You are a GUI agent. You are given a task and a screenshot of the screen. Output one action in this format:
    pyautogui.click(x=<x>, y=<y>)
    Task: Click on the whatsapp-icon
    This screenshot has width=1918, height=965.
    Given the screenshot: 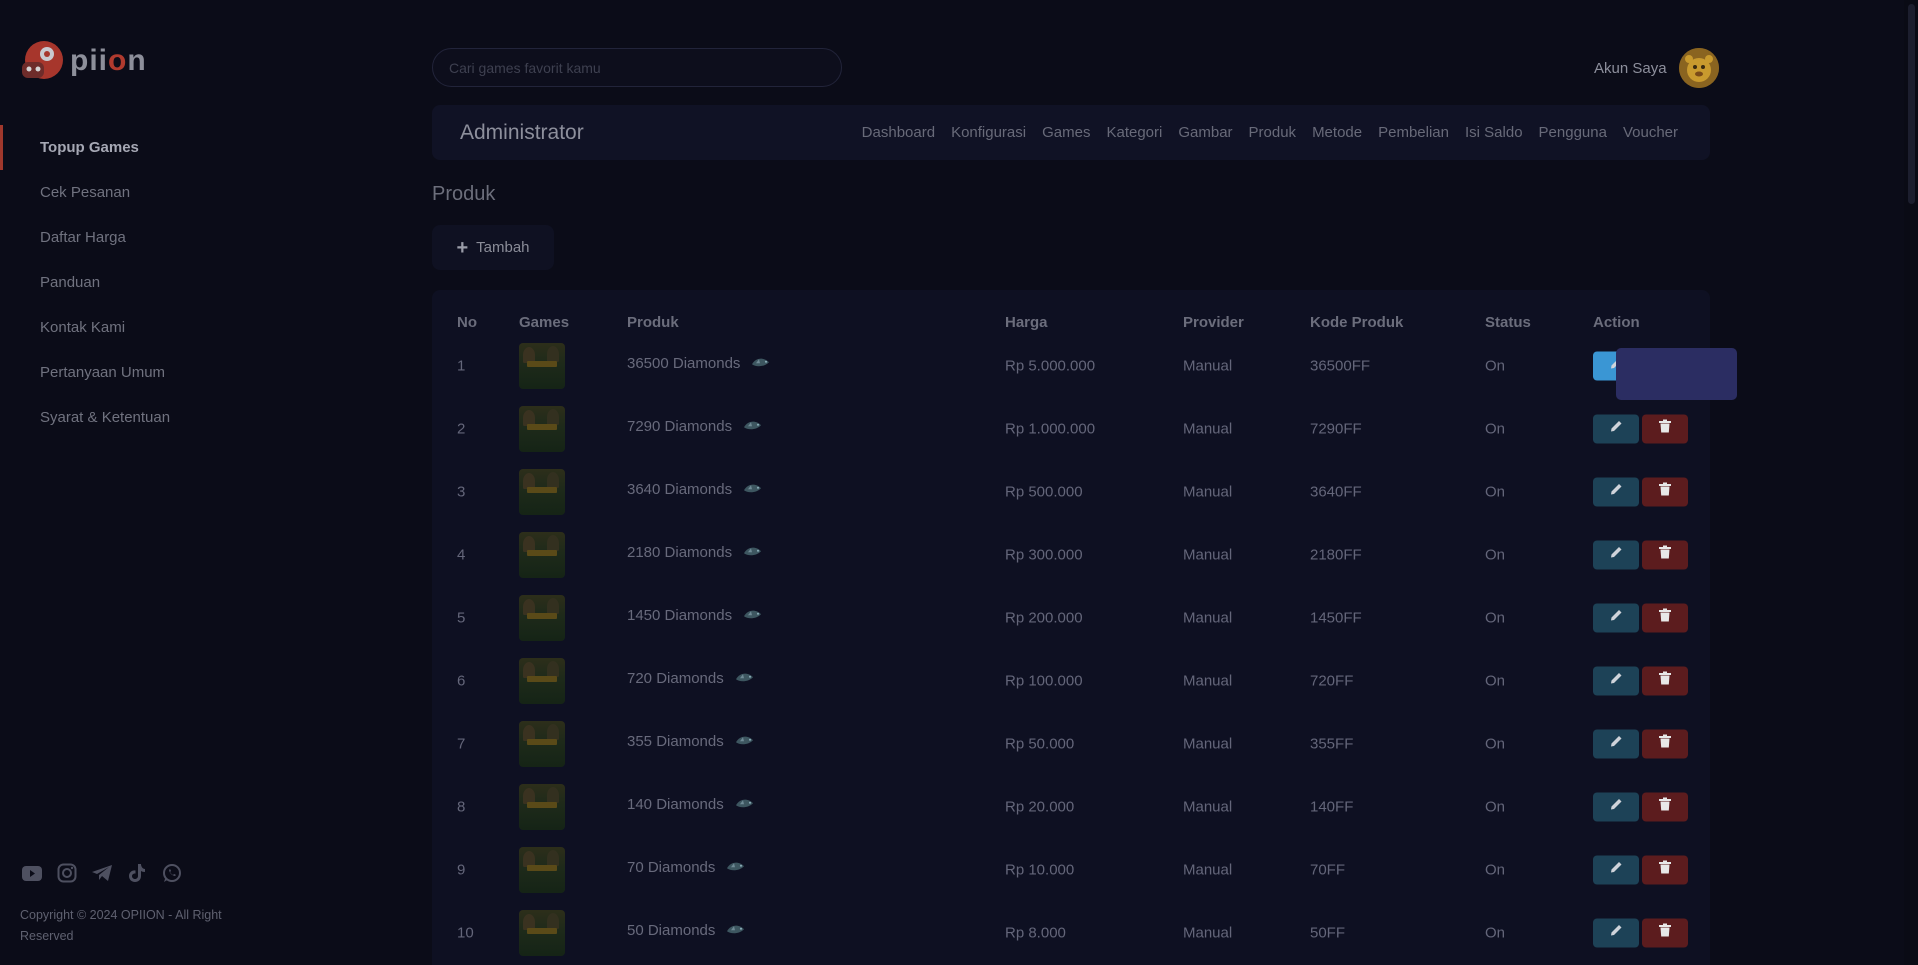 What is the action you would take?
    pyautogui.click(x=172, y=873)
    